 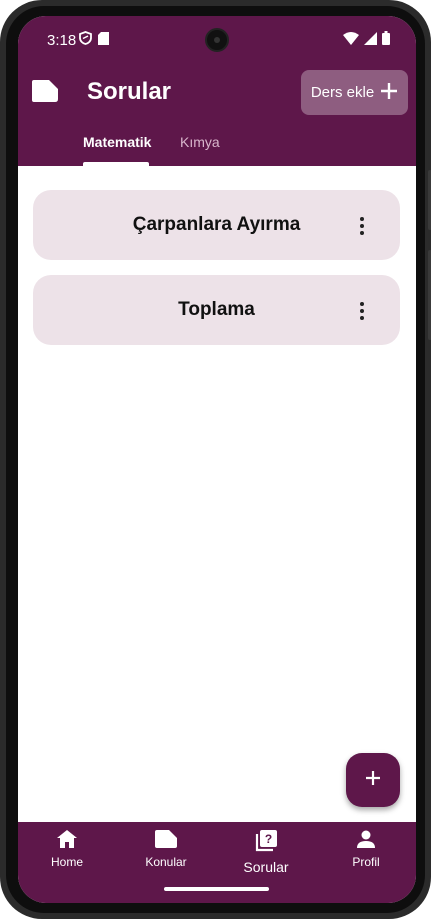 I want to click on quiz-icon: ?, so click(x=266, y=843).